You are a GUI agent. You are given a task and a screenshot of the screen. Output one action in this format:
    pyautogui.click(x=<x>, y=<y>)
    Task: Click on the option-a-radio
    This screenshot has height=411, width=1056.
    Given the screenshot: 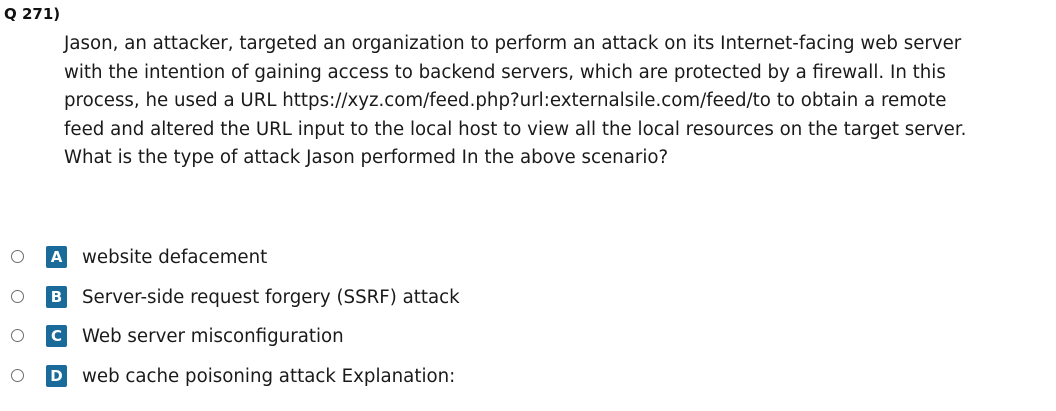 What is the action you would take?
    pyautogui.click(x=17, y=256)
    